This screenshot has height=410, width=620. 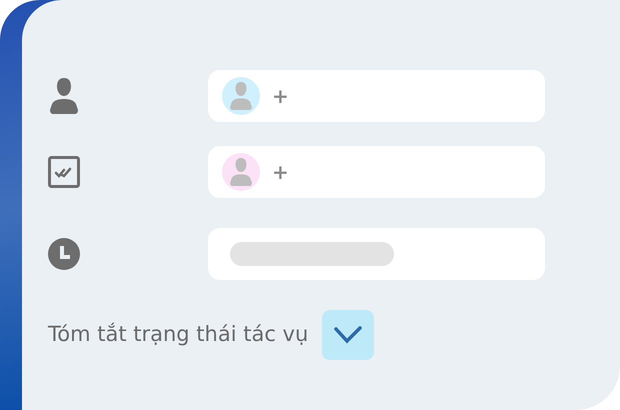 I want to click on checkmark-icon, so click(x=348, y=335).